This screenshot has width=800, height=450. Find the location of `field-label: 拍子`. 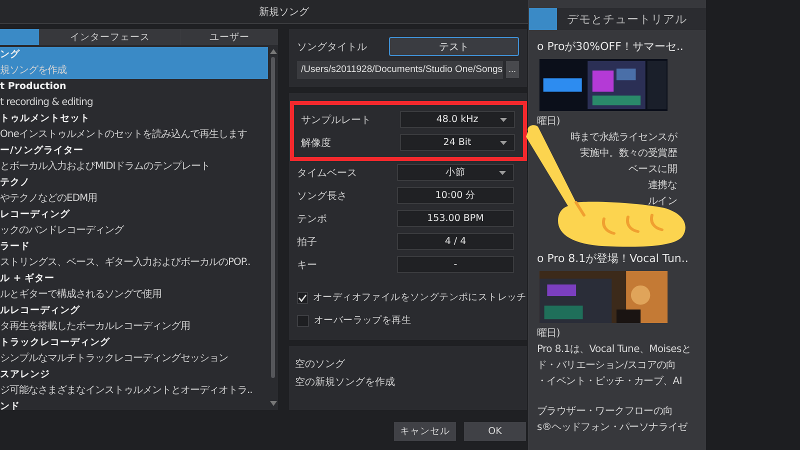

field-label: 拍子 is located at coordinates (307, 242).